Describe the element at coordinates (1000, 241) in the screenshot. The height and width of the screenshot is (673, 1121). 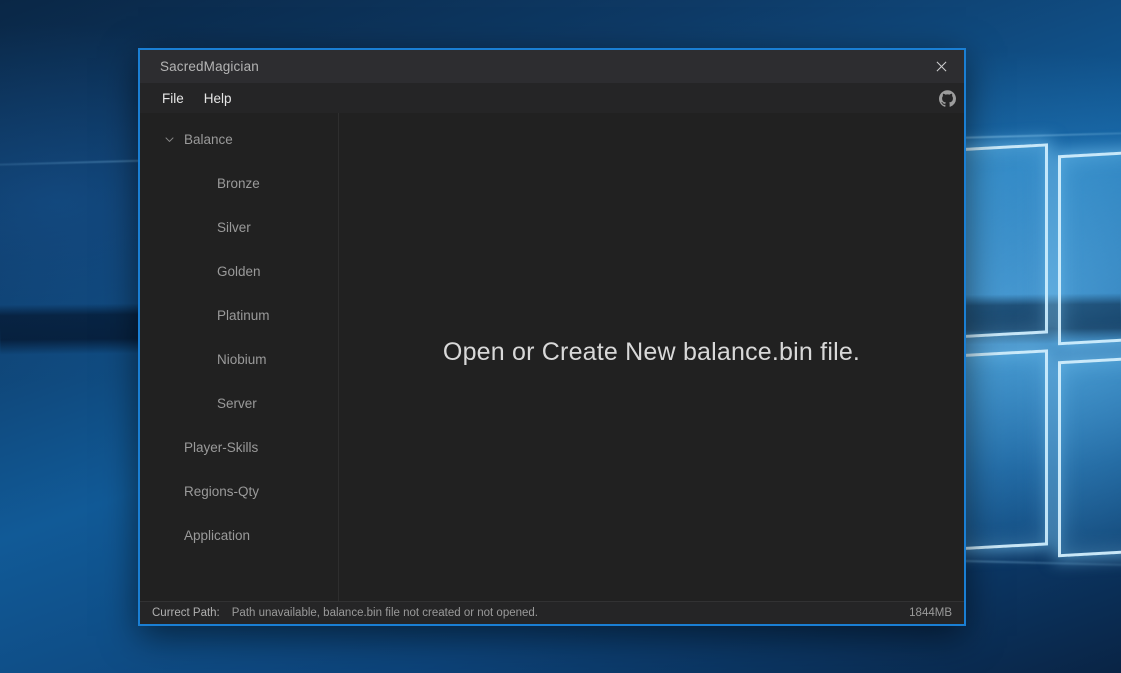
I see `windows-logo-pane-top-left` at that location.